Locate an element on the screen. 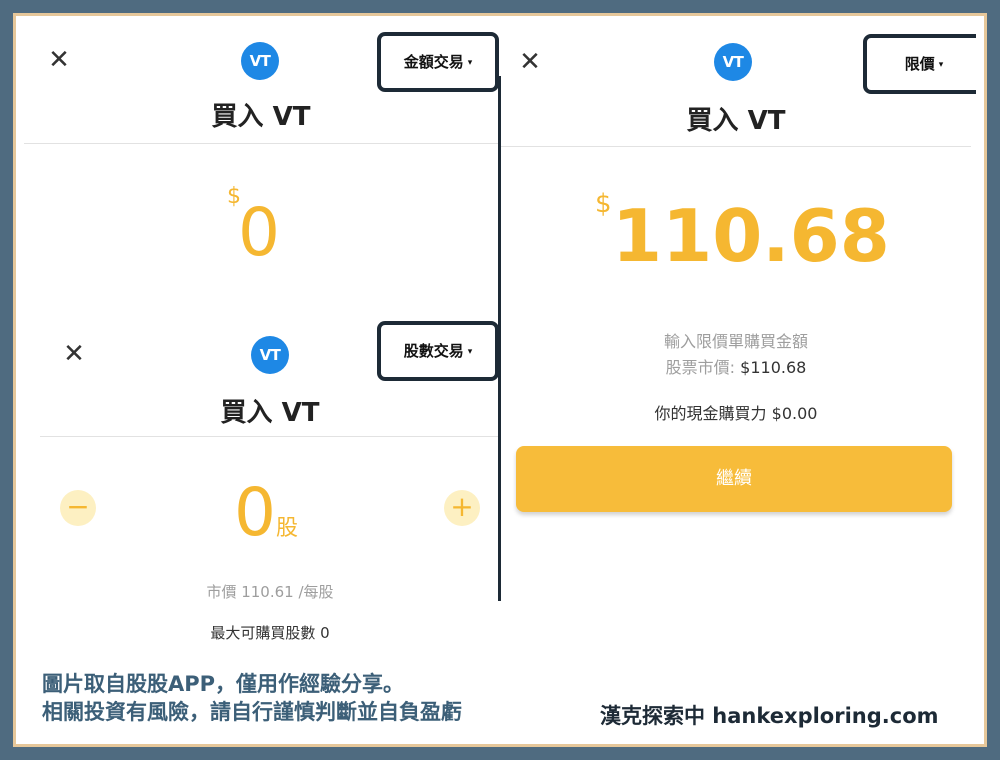  market-price-label: 股票市價: is located at coordinates (703, 367).